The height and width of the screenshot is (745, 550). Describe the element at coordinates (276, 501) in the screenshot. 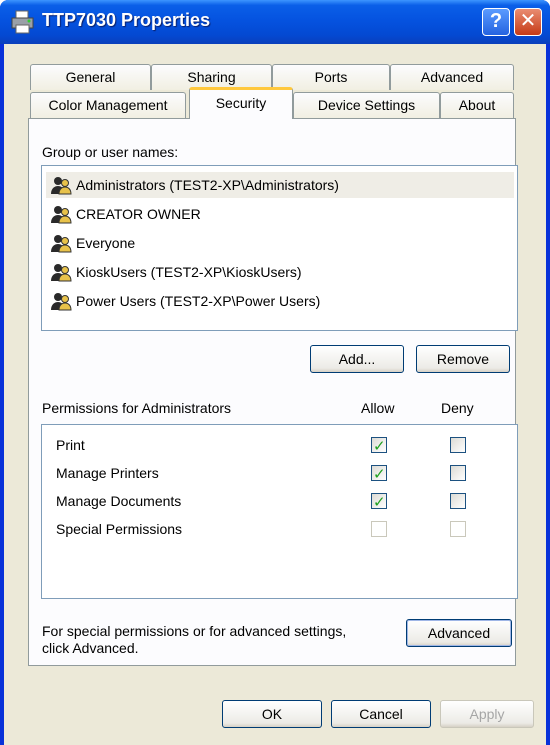

I see `permission-row: Manage Documents ✓` at that location.